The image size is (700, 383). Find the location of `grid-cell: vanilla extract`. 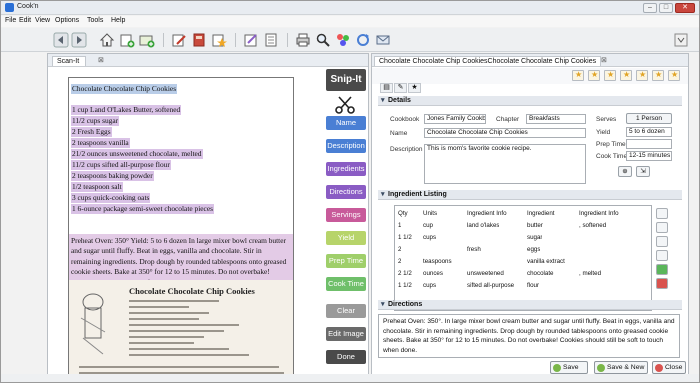

grid-cell: vanilla extract is located at coordinates (546, 261).